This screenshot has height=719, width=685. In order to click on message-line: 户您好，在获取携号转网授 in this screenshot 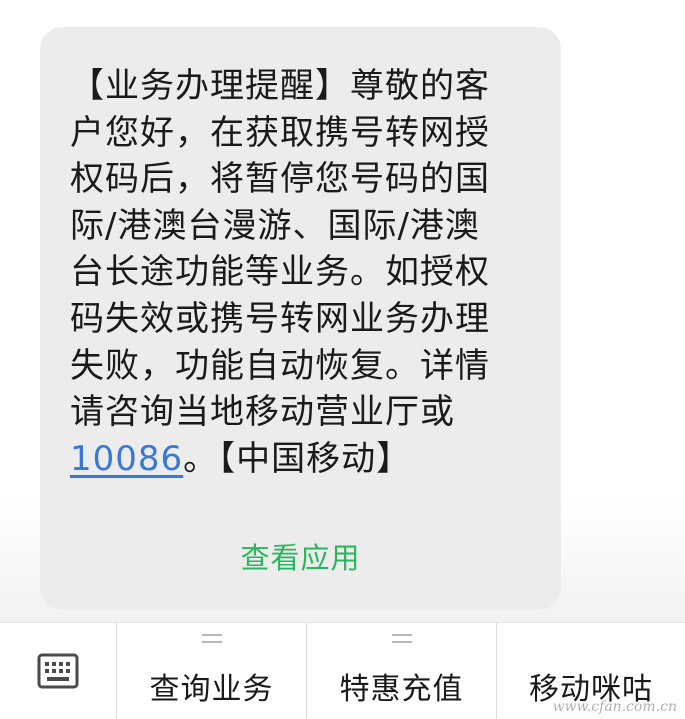, I will do `click(280, 132)`.